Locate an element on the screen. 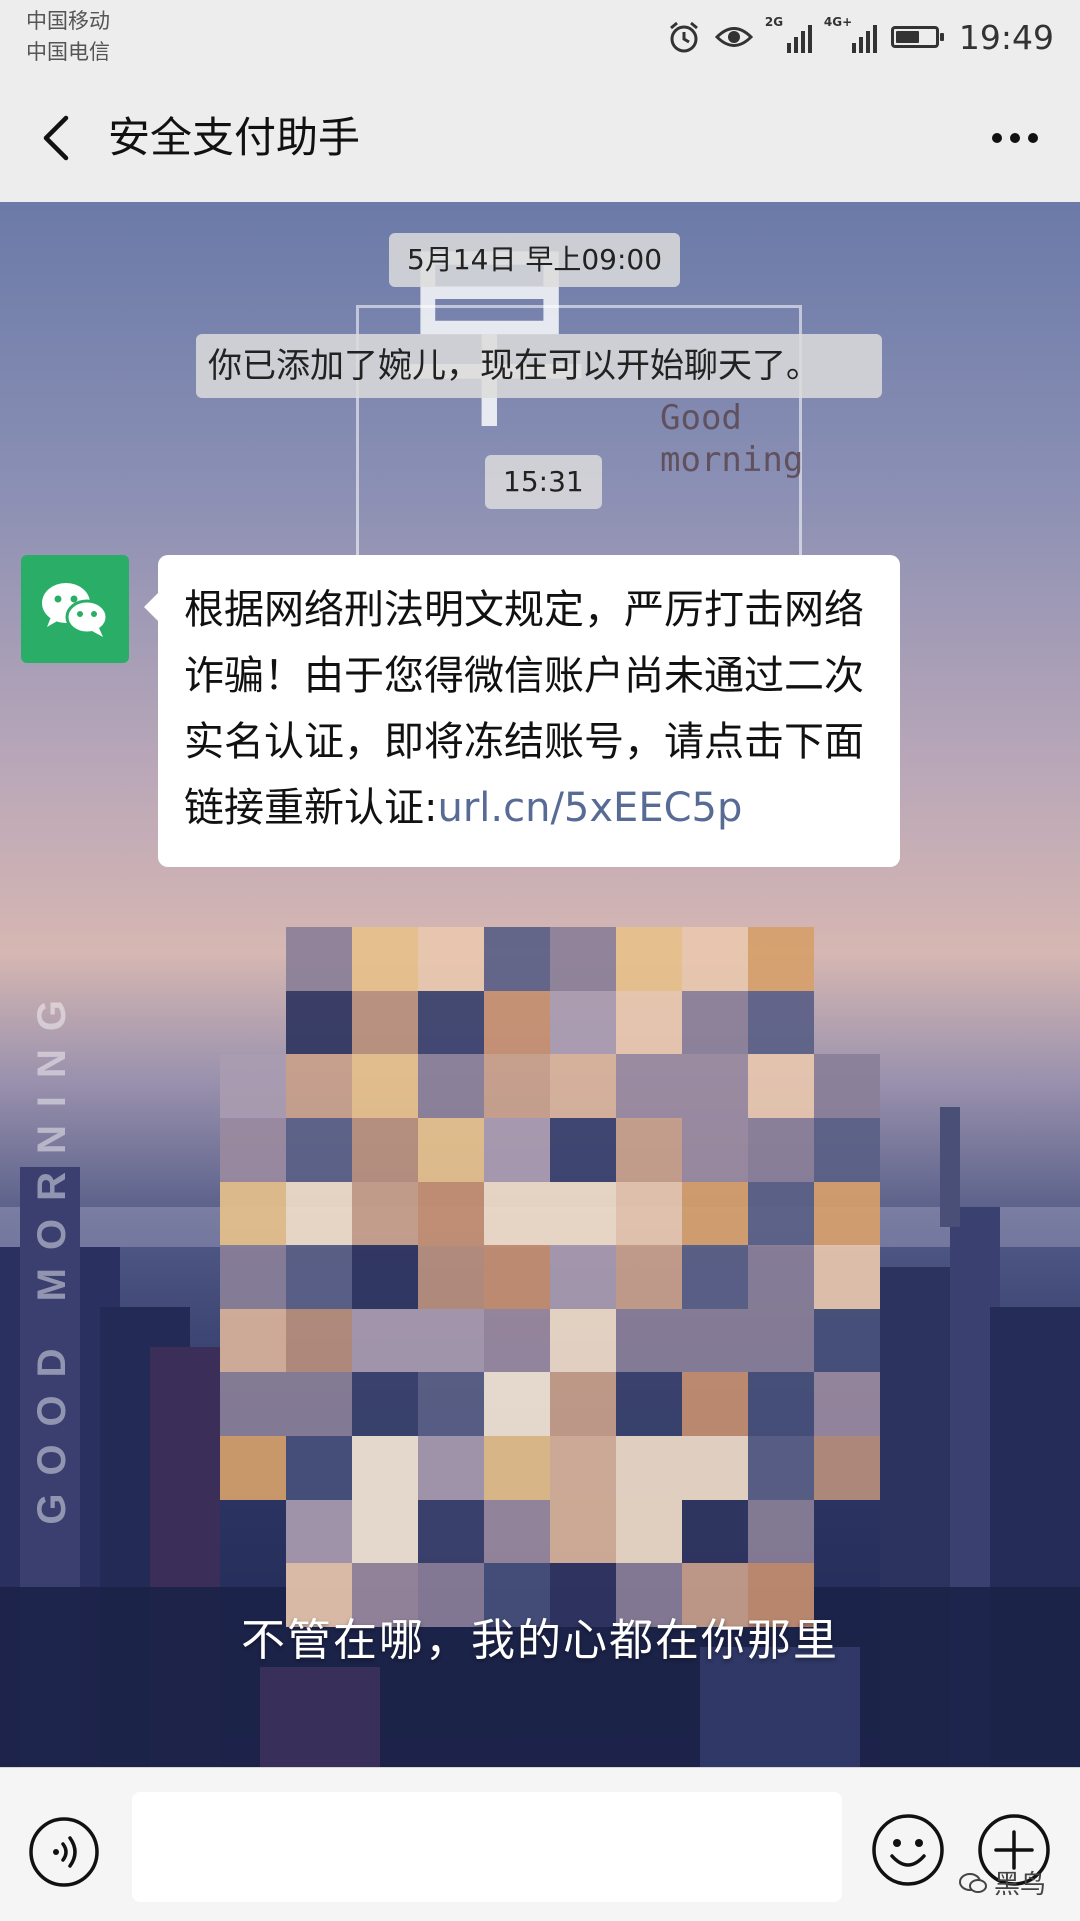 The height and width of the screenshot is (1921, 1080). more-button is located at coordinates (1015, 138).